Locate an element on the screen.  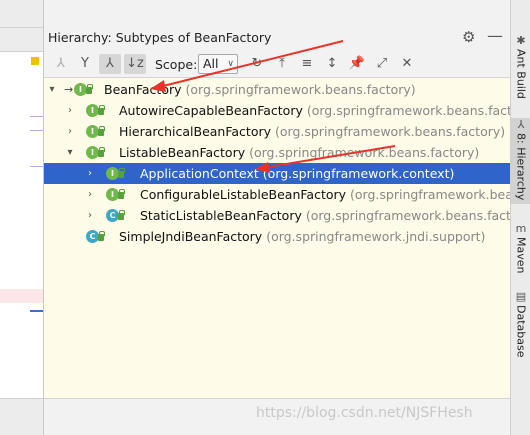
warning-marker is located at coordinates (35, 61).